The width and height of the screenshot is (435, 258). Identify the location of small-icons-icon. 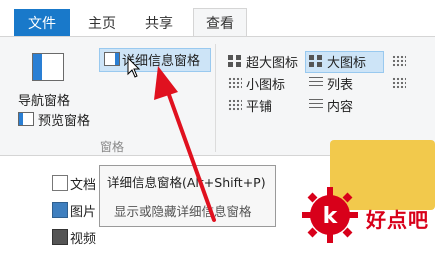
(235, 83).